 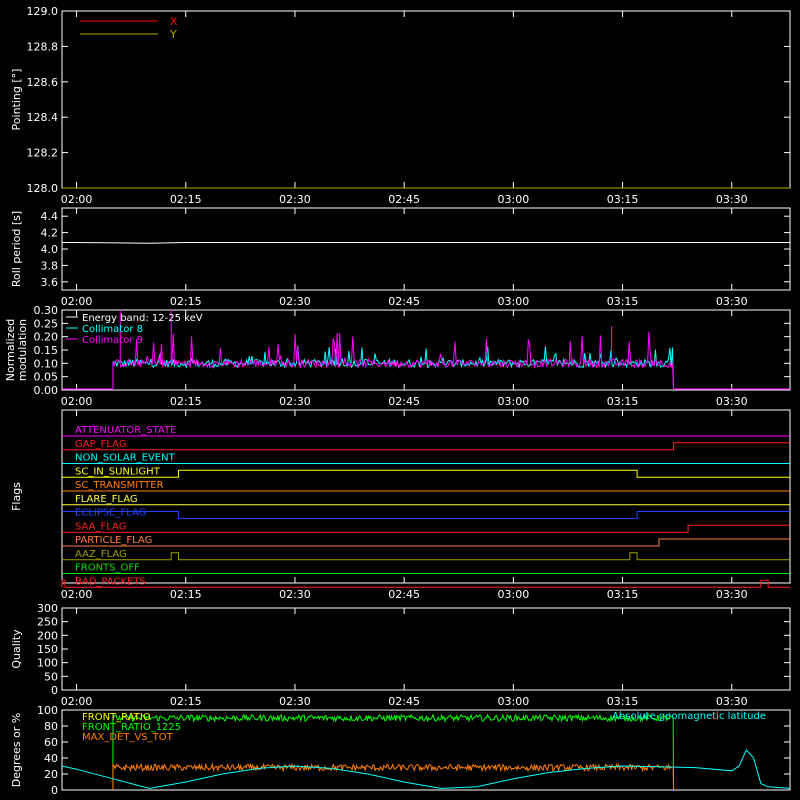 I want to click on y-tick-label: 4.0, so click(x=50, y=249).